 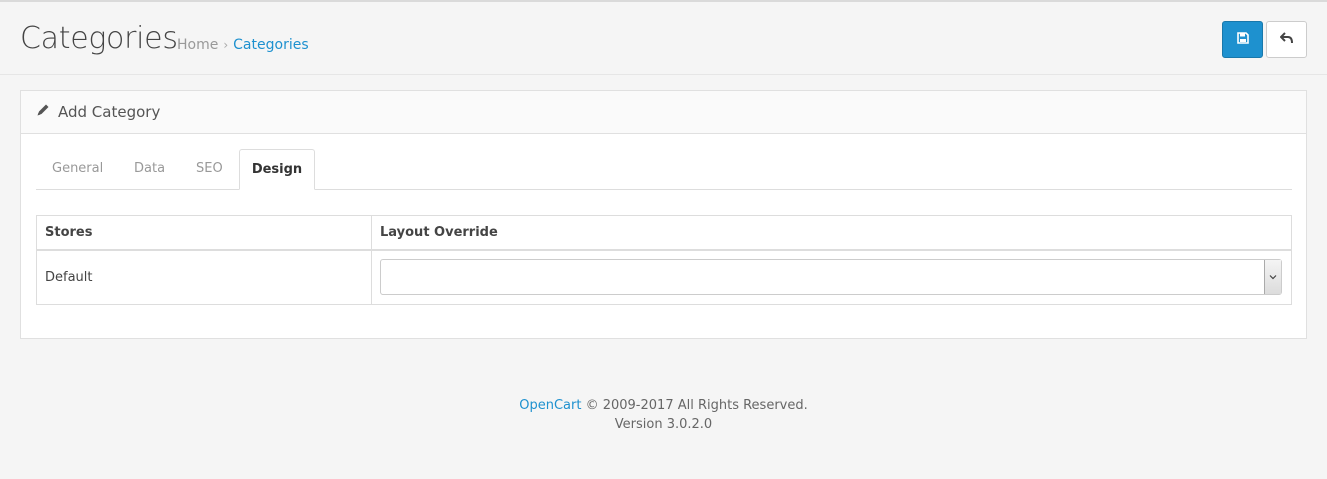 I want to click on back-button, so click(x=1286, y=39).